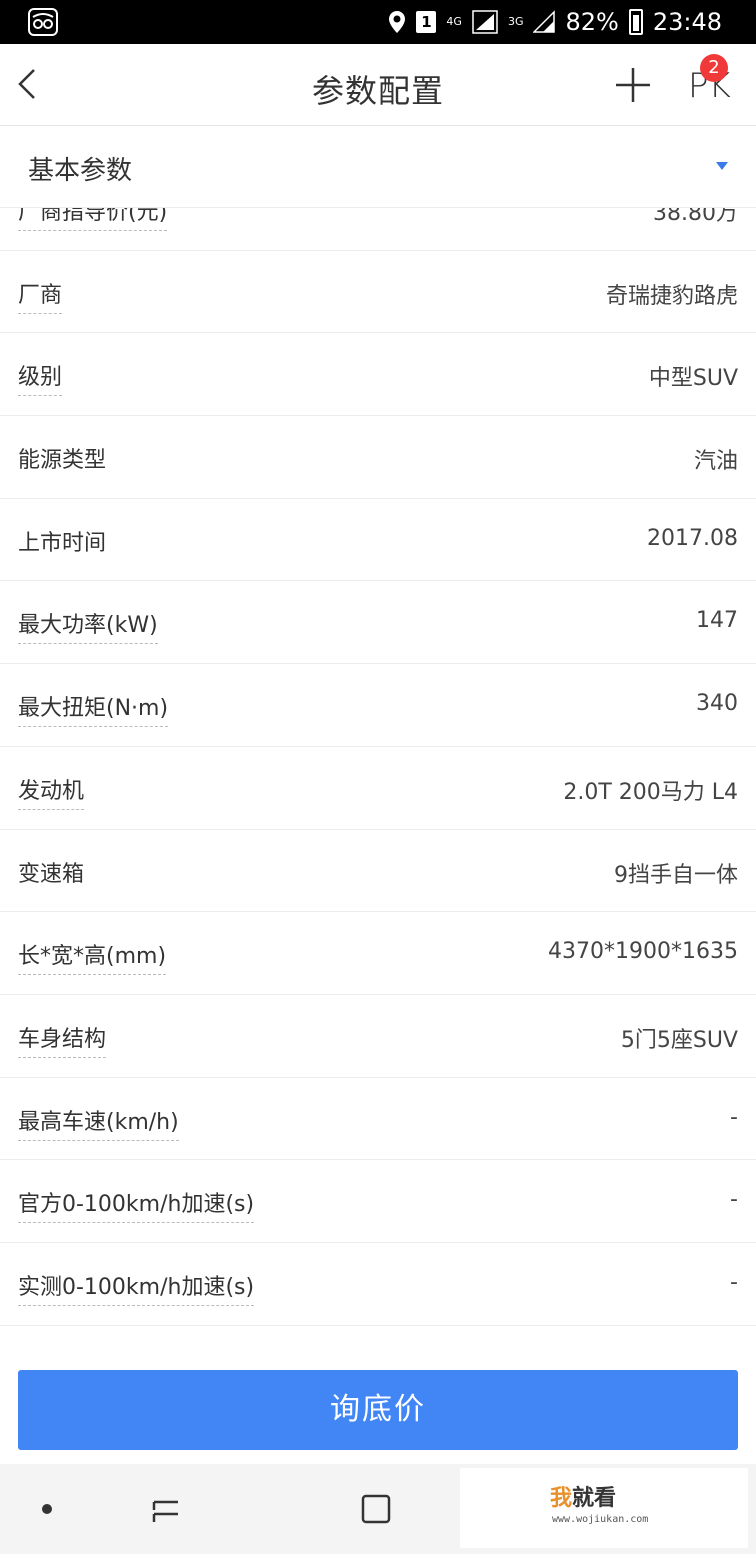 Image resolution: width=756 pixels, height=1554 pixels. Describe the element at coordinates (485, 22) in the screenshot. I see `signal-icon` at that location.